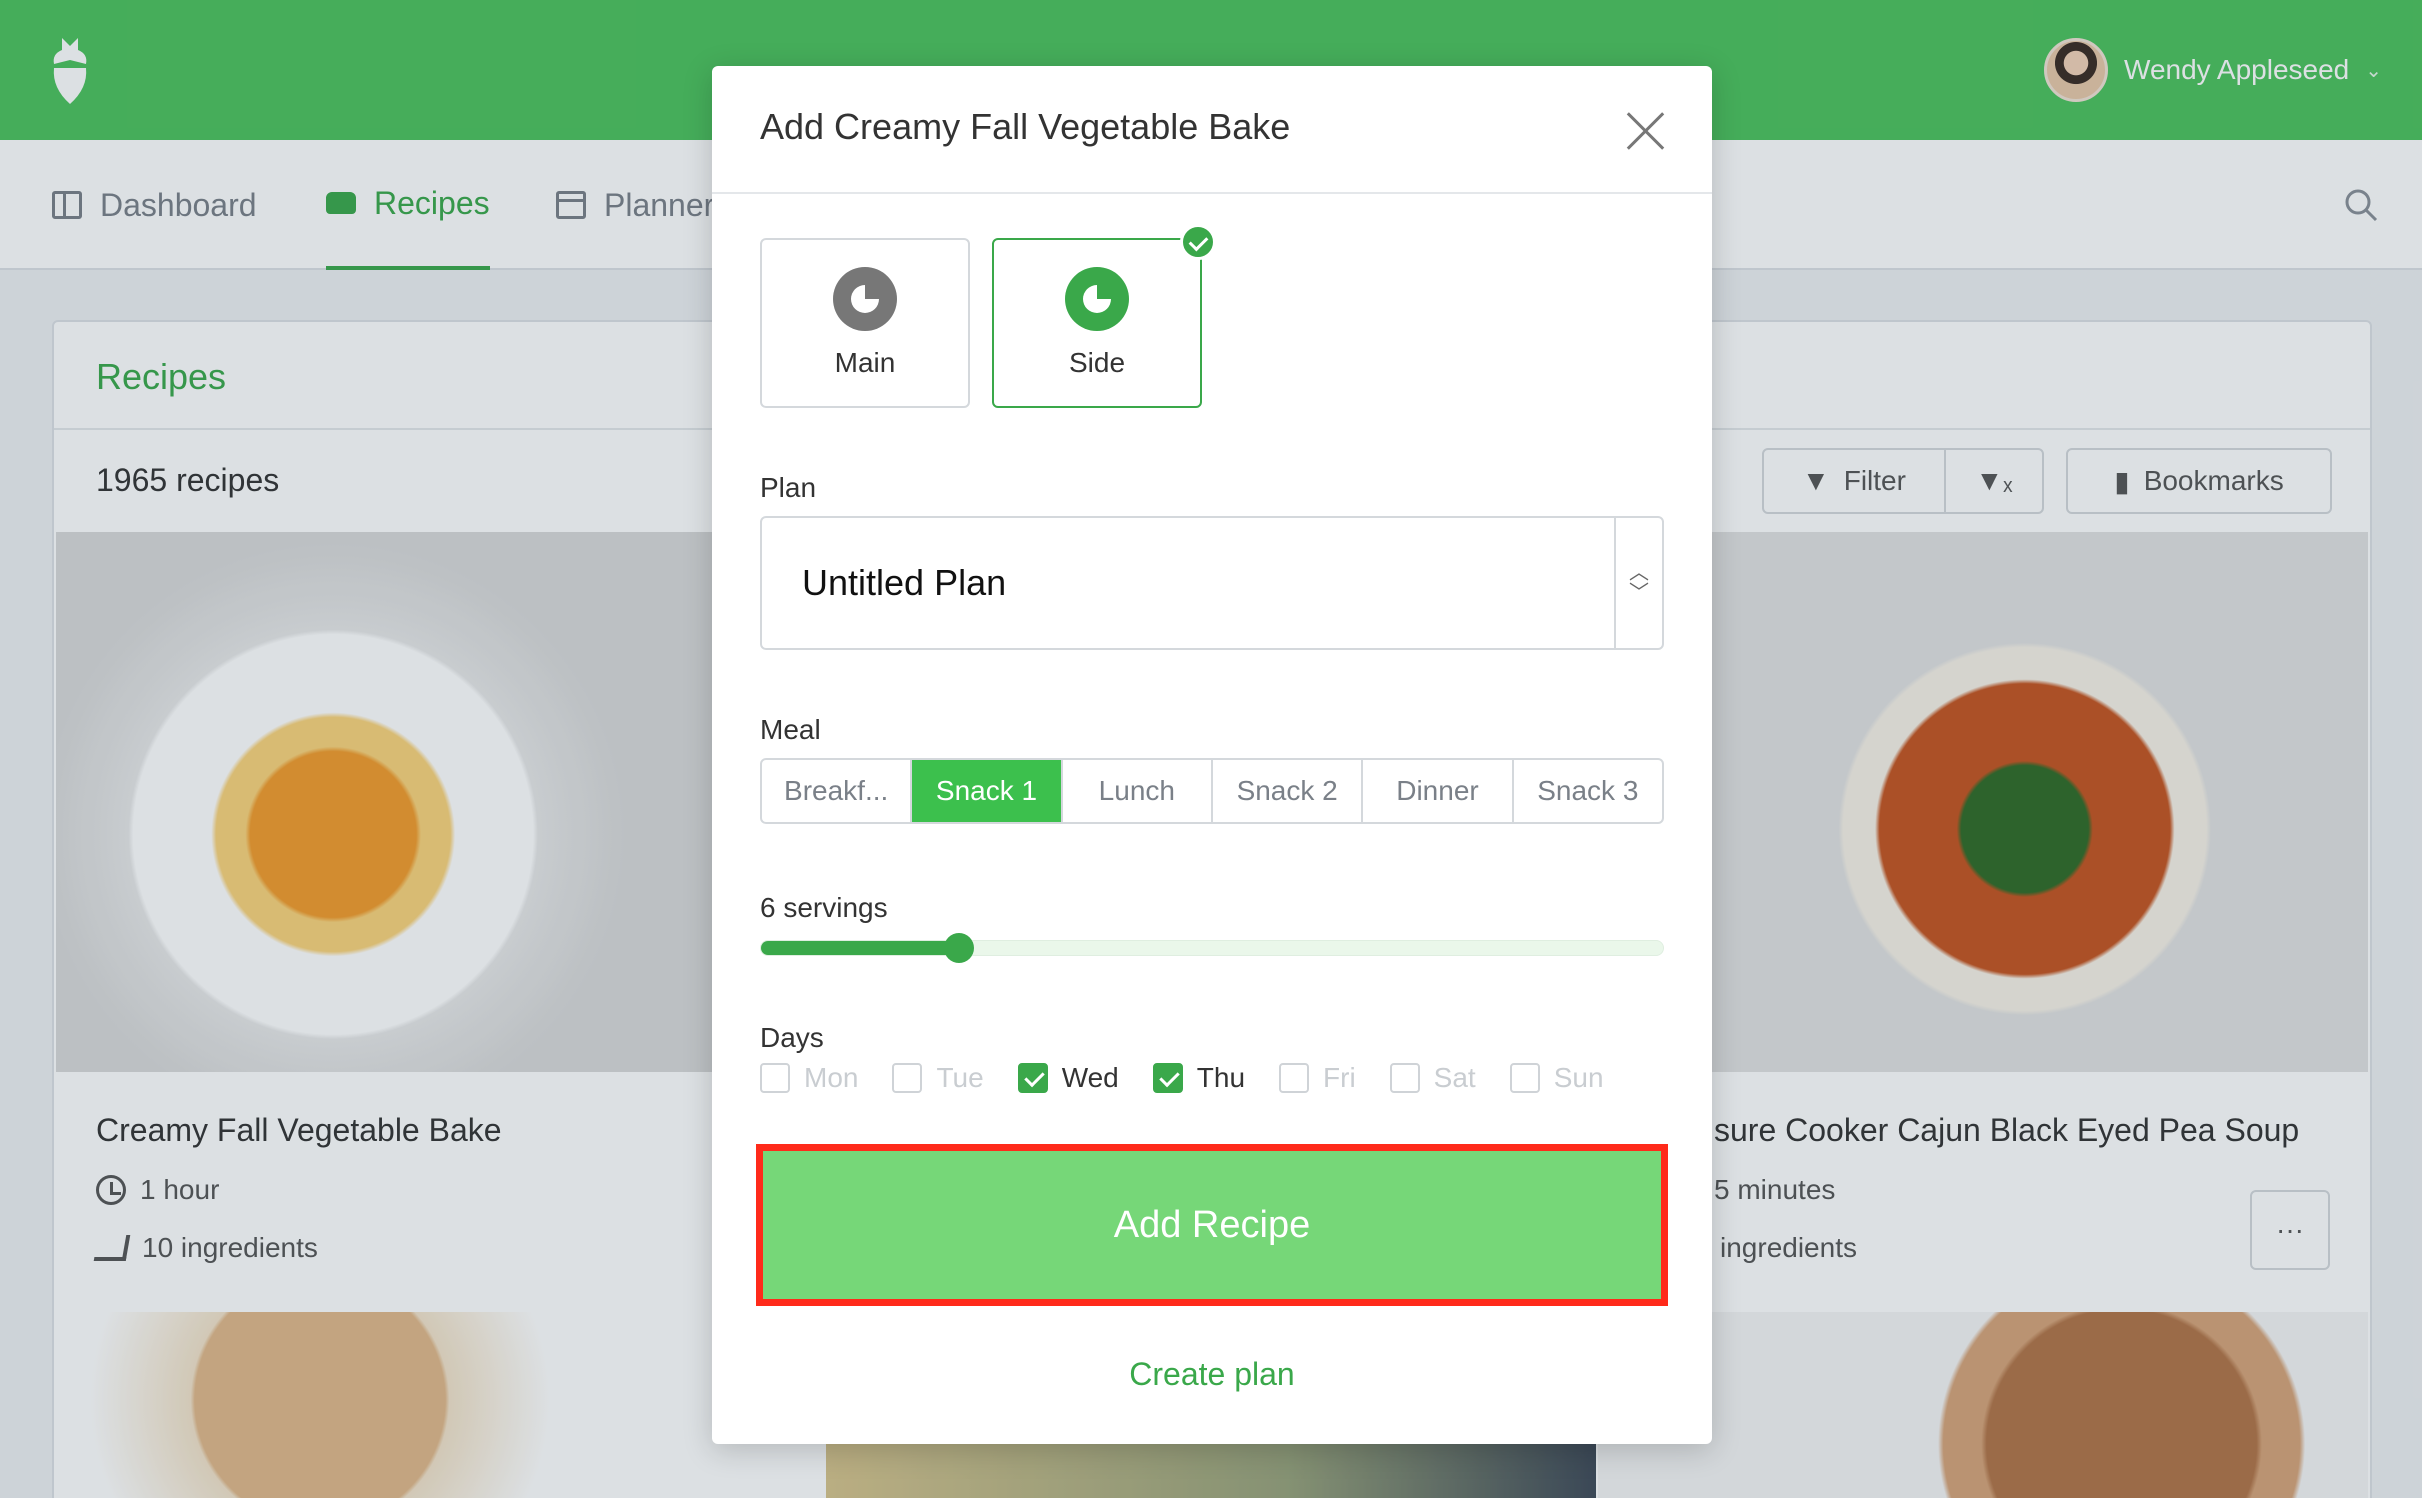 The image size is (2422, 1498). What do you see at coordinates (1025, 126) in the screenshot?
I see `modal-title: Add Creamy Fall Vegetable Bake` at bounding box center [1025, 126].